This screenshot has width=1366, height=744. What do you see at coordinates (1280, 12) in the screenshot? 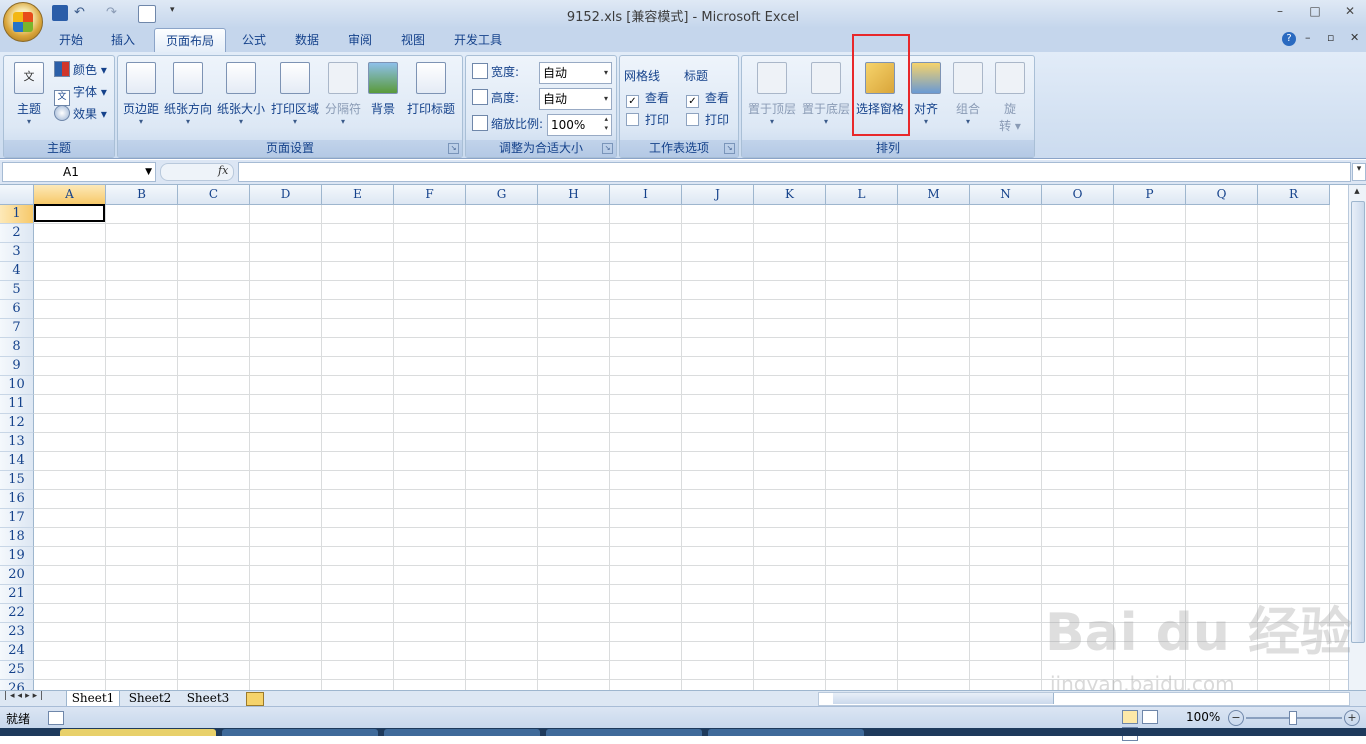
I see `minimize-button: –` at bounding box center [1280, 12].